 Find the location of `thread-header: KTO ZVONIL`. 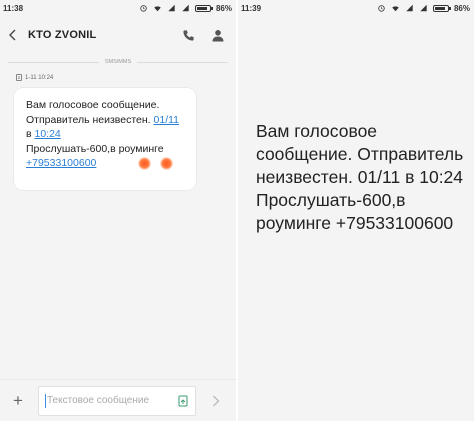

thread-header: KTO ZVONIL is located at coordinates (118, 35).